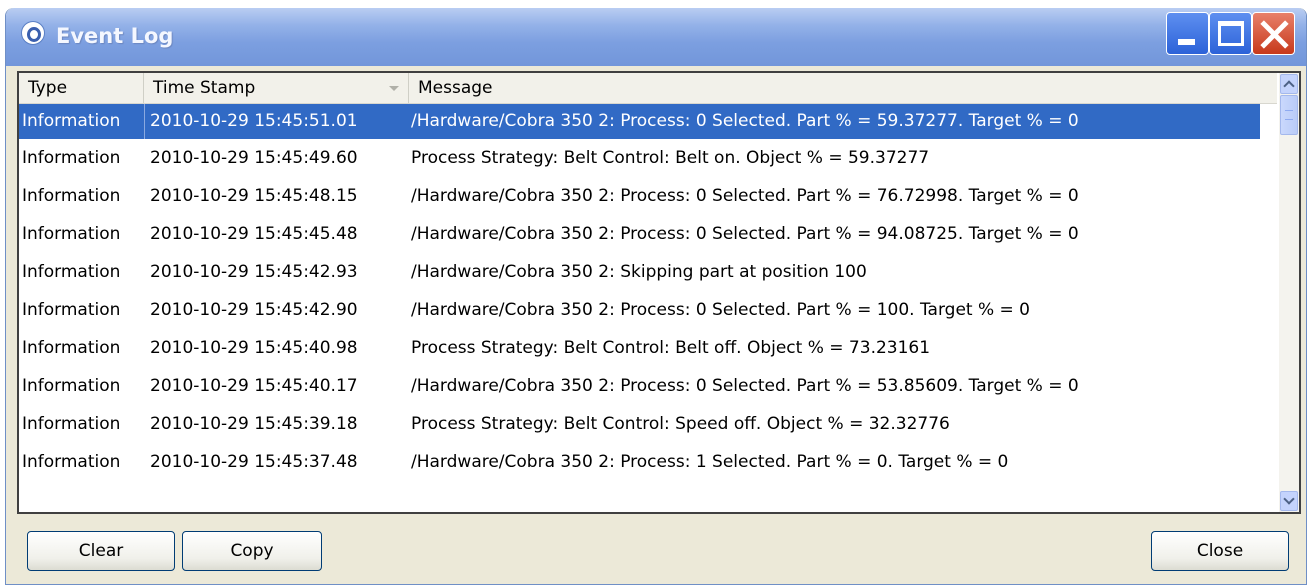  What do you see at coordinates (1187, 33) in the screenshot?
I see `minimize-button` at bounding box center [1187, 33].